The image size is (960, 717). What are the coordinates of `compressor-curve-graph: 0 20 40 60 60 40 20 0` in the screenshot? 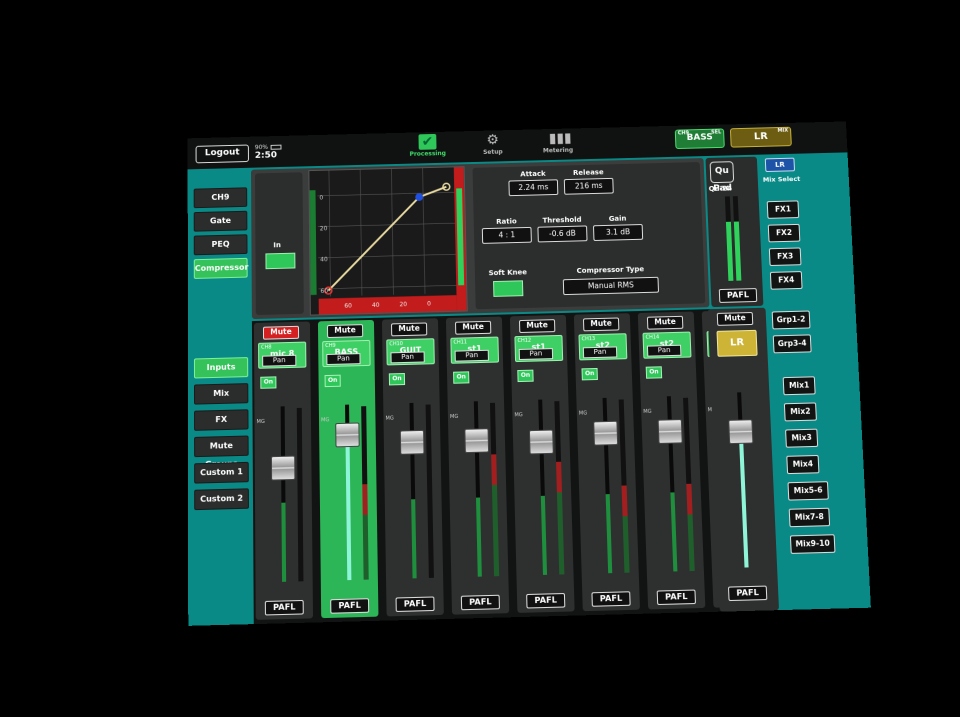 It's located at (388, 241).